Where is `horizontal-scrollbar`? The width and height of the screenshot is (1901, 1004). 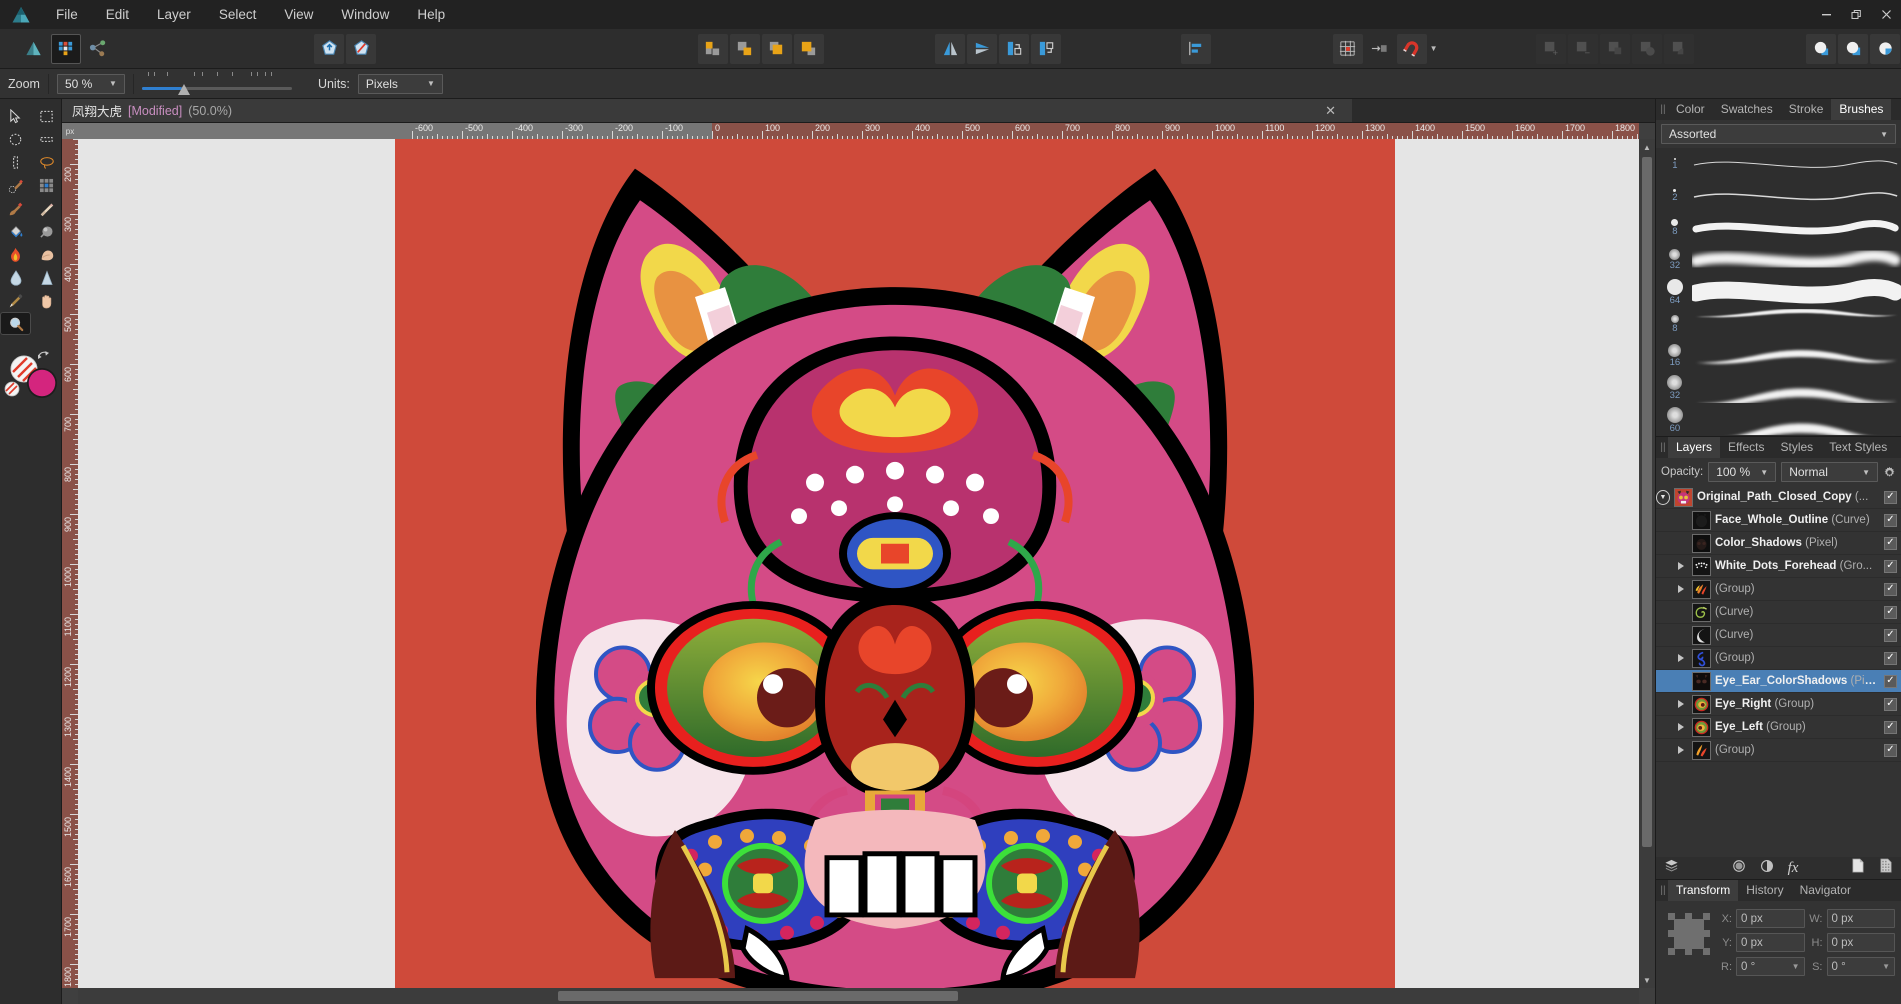 horizontal-scrollbar is located at coordinates (858, 996).